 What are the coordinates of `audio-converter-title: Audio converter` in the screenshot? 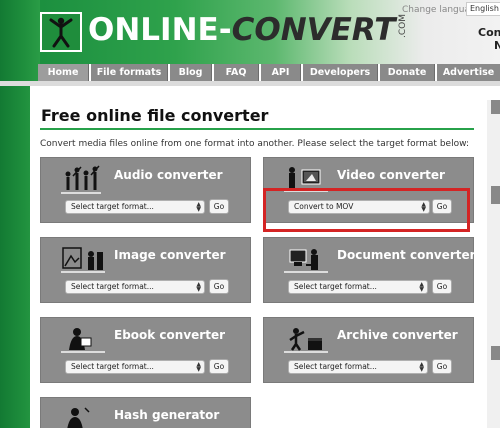 It's located at (168, 175).